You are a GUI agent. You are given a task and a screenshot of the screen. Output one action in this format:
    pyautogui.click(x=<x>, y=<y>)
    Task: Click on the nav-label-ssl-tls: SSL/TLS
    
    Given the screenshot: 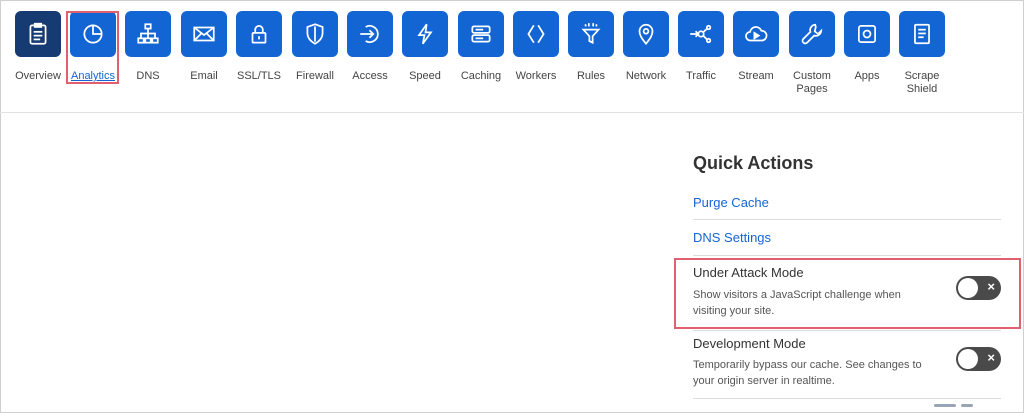 What is the action you would take?
    pyautogui.click(x=259, y=76)
    